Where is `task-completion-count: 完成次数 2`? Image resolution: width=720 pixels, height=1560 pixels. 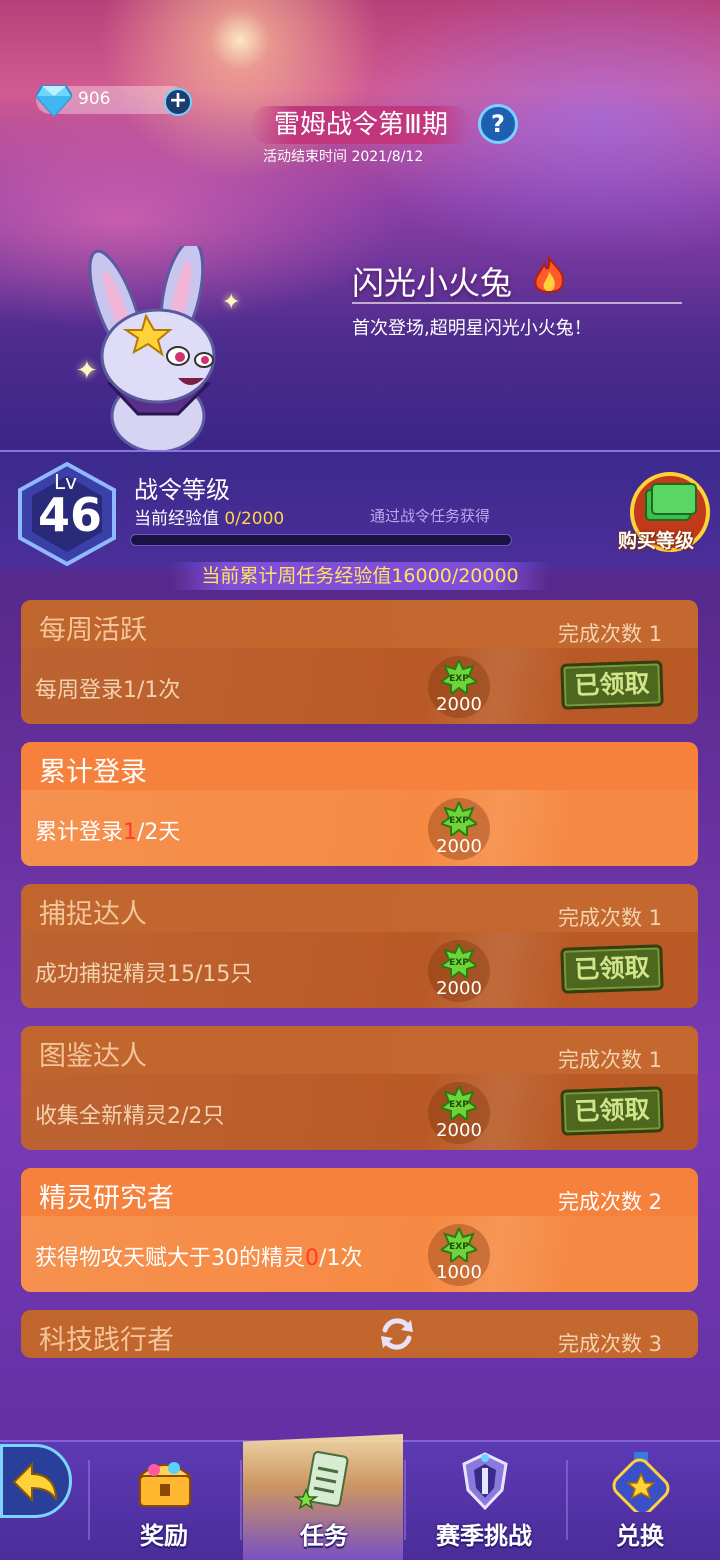
task-completion-count: 完成次数 2 is located at coordinates (609, 1202).